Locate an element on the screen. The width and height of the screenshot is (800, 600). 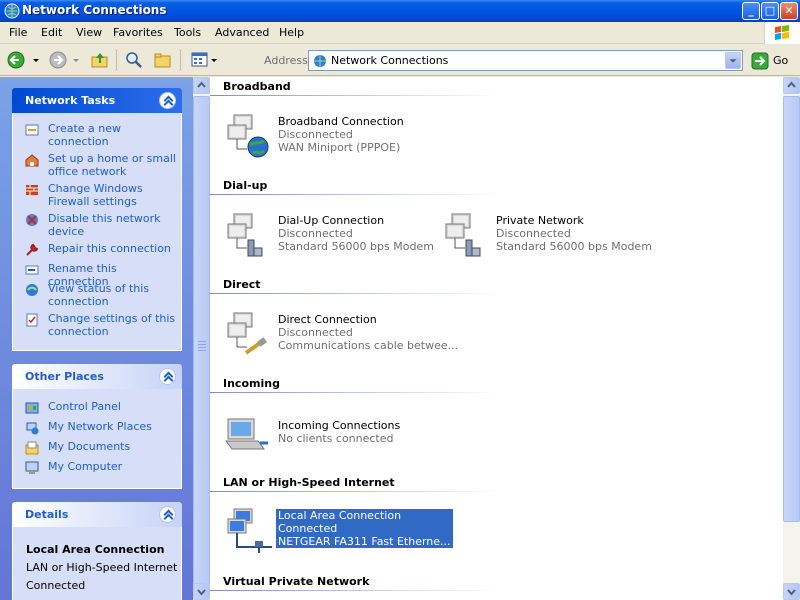
network-tasks-header: Network Tasks is located at coordinates (97, 100).